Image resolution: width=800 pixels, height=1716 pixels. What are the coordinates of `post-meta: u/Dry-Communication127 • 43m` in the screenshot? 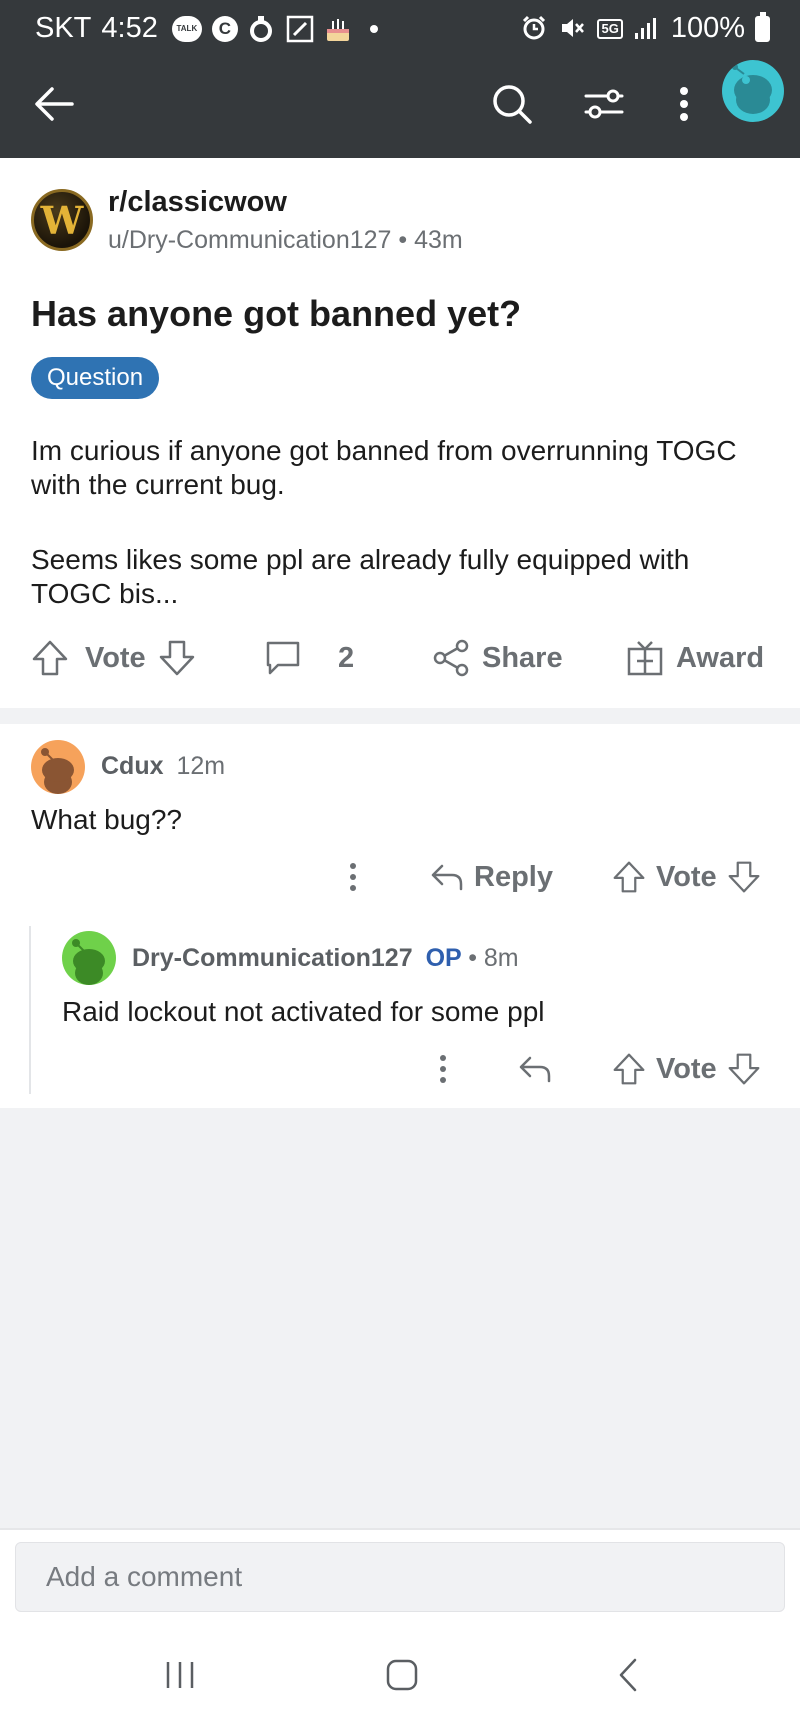 It's located at (285, 240).